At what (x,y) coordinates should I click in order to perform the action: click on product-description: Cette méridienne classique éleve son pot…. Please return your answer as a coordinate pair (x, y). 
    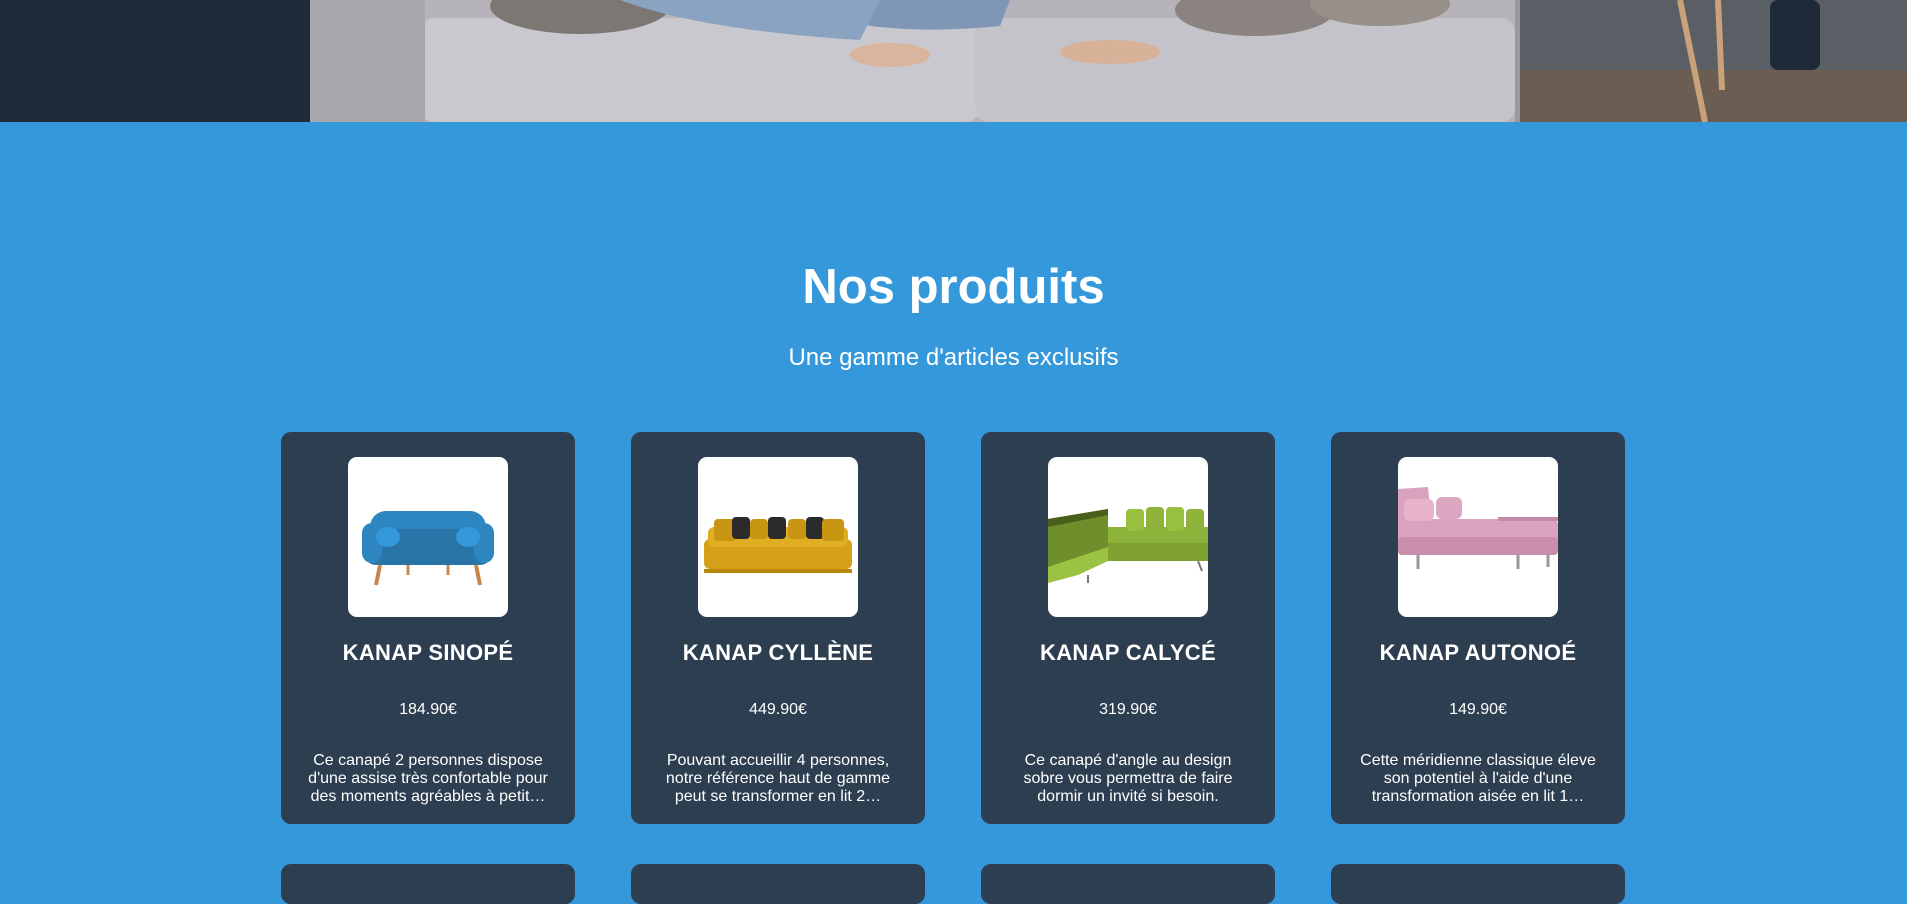
    Looking at the image, I should click on (1478, 778).